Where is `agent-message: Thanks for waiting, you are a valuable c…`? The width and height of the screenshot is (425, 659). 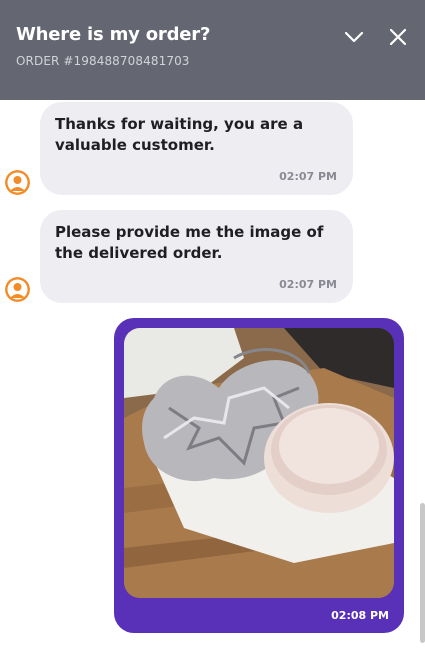 agent-message: Thanks for waiting, you are a valuable c… is located at coordinates (196, 148).